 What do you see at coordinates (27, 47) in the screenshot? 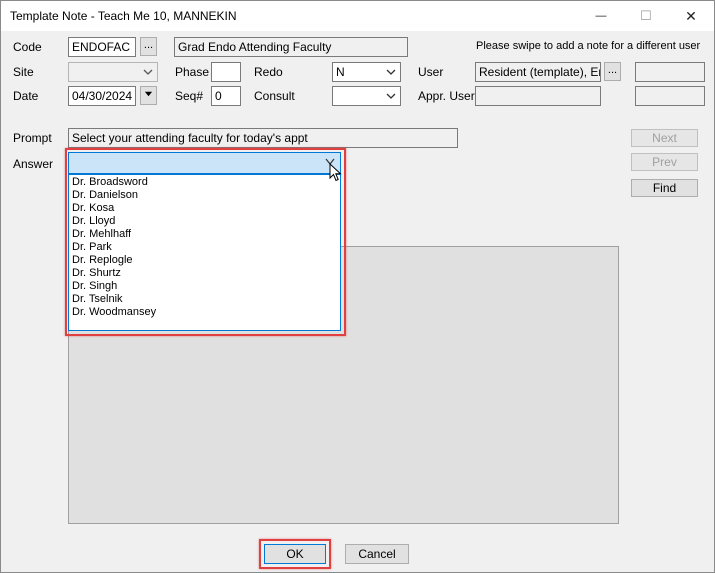
I see `code-label: Code` at bounding box center [27, 47].